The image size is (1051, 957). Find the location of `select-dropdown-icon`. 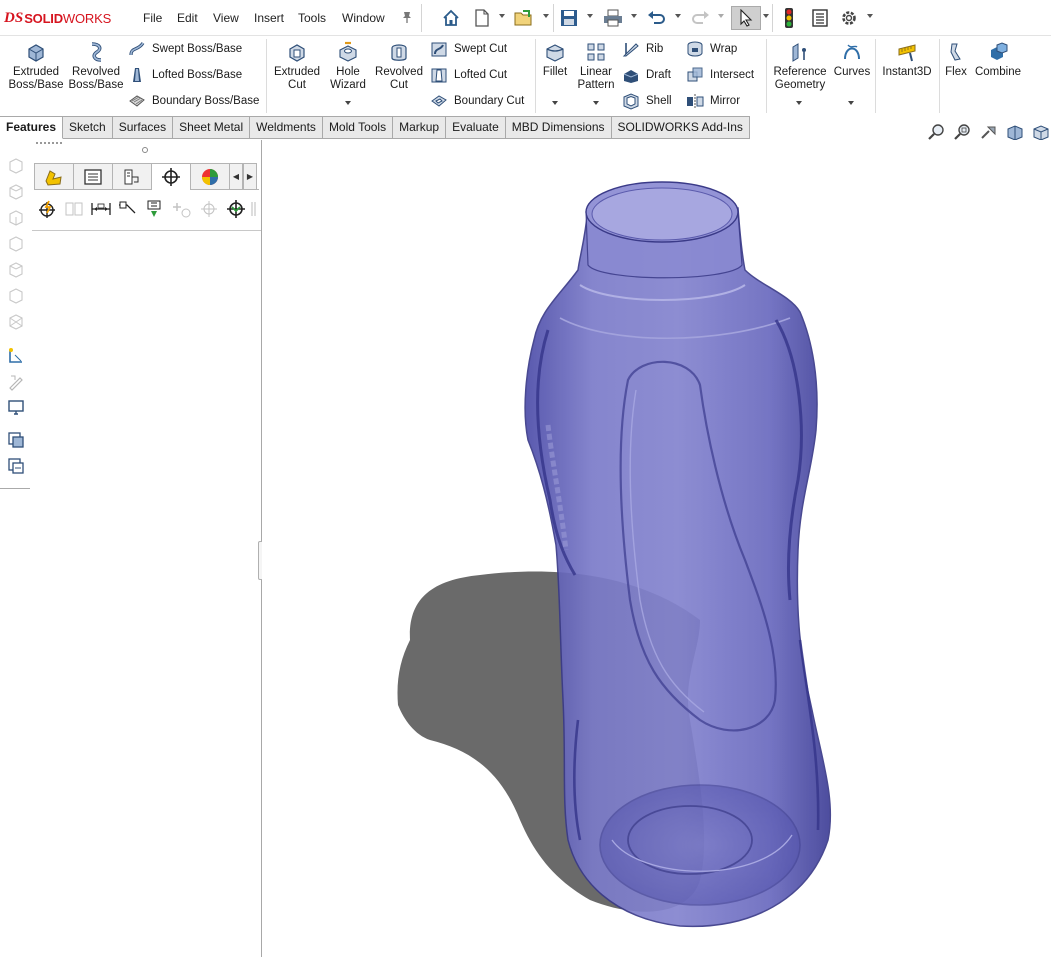

select-dropdown-icon is located at coordinates (766, 16).